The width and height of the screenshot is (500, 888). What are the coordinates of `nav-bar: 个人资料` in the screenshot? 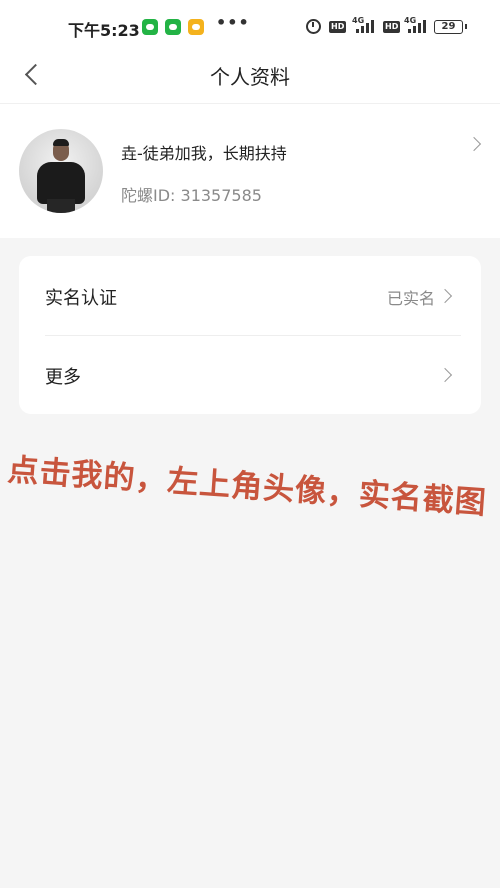 It's located at (250, 77).